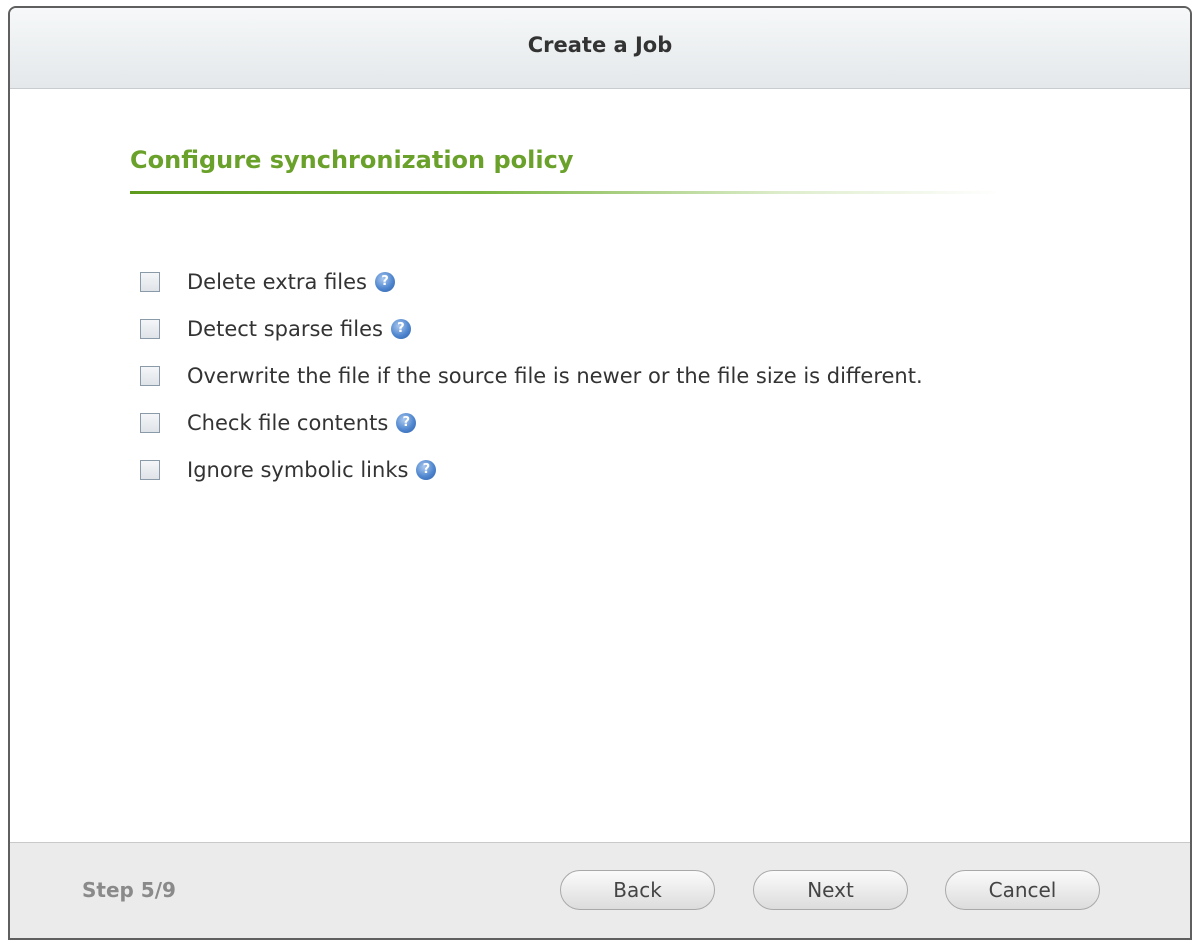  Describe the element at coordinates (531, 469) in the screenshot. I see `option-ignore-symbolic-links: Ignore symbolic links ?` at that location.